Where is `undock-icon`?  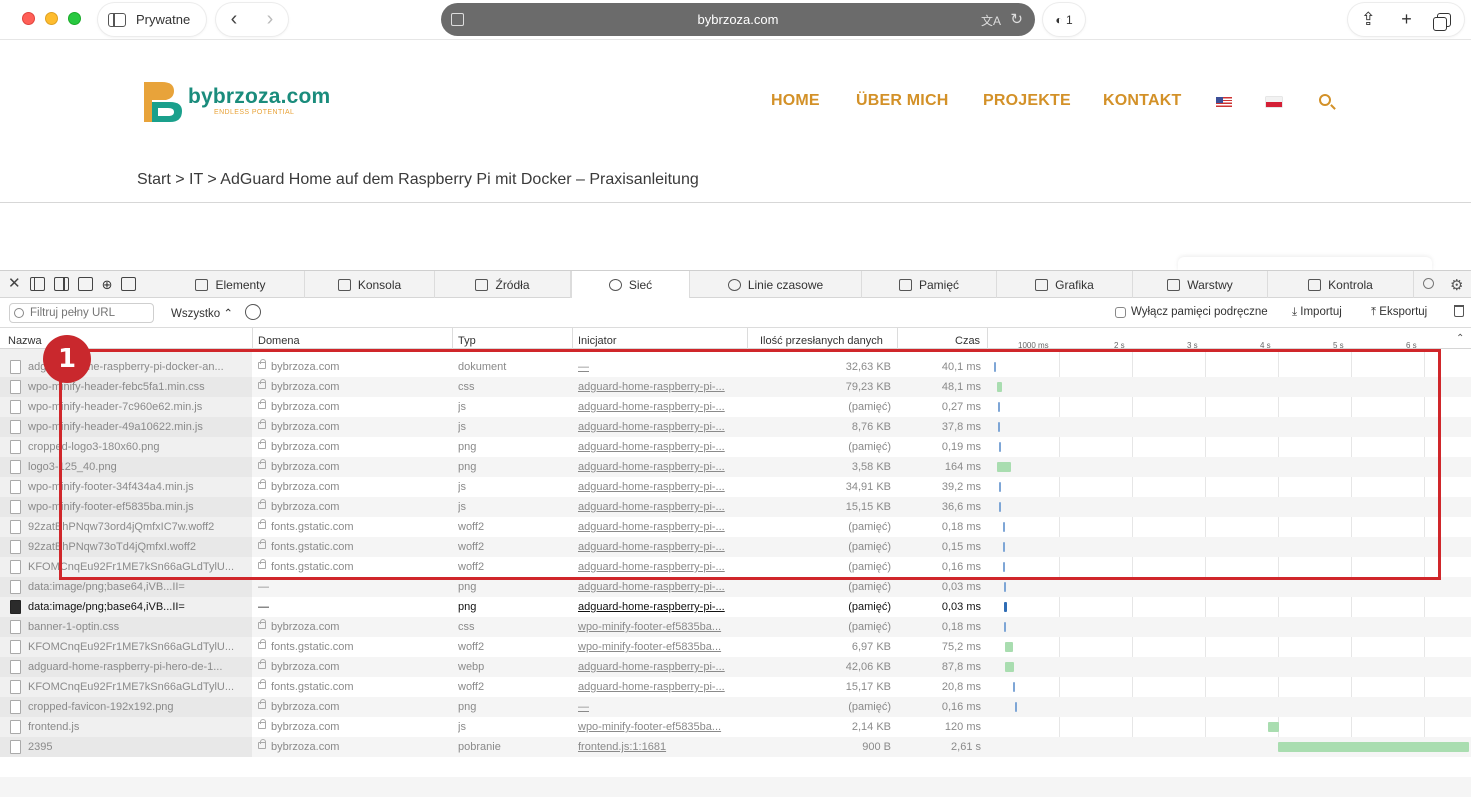
undock-icon is located at coordinates (85, 284).